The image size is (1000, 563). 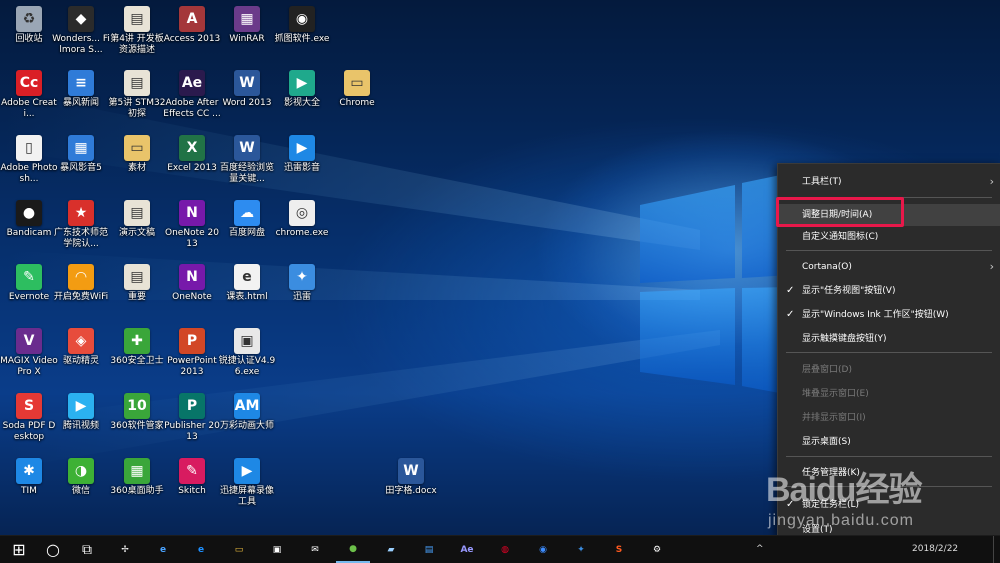 What do you see at coordinates (302, 217) in the screenshot?
I see `desktop-shortcut: ◎ chrome.exe` at bounding box center [302, 217].